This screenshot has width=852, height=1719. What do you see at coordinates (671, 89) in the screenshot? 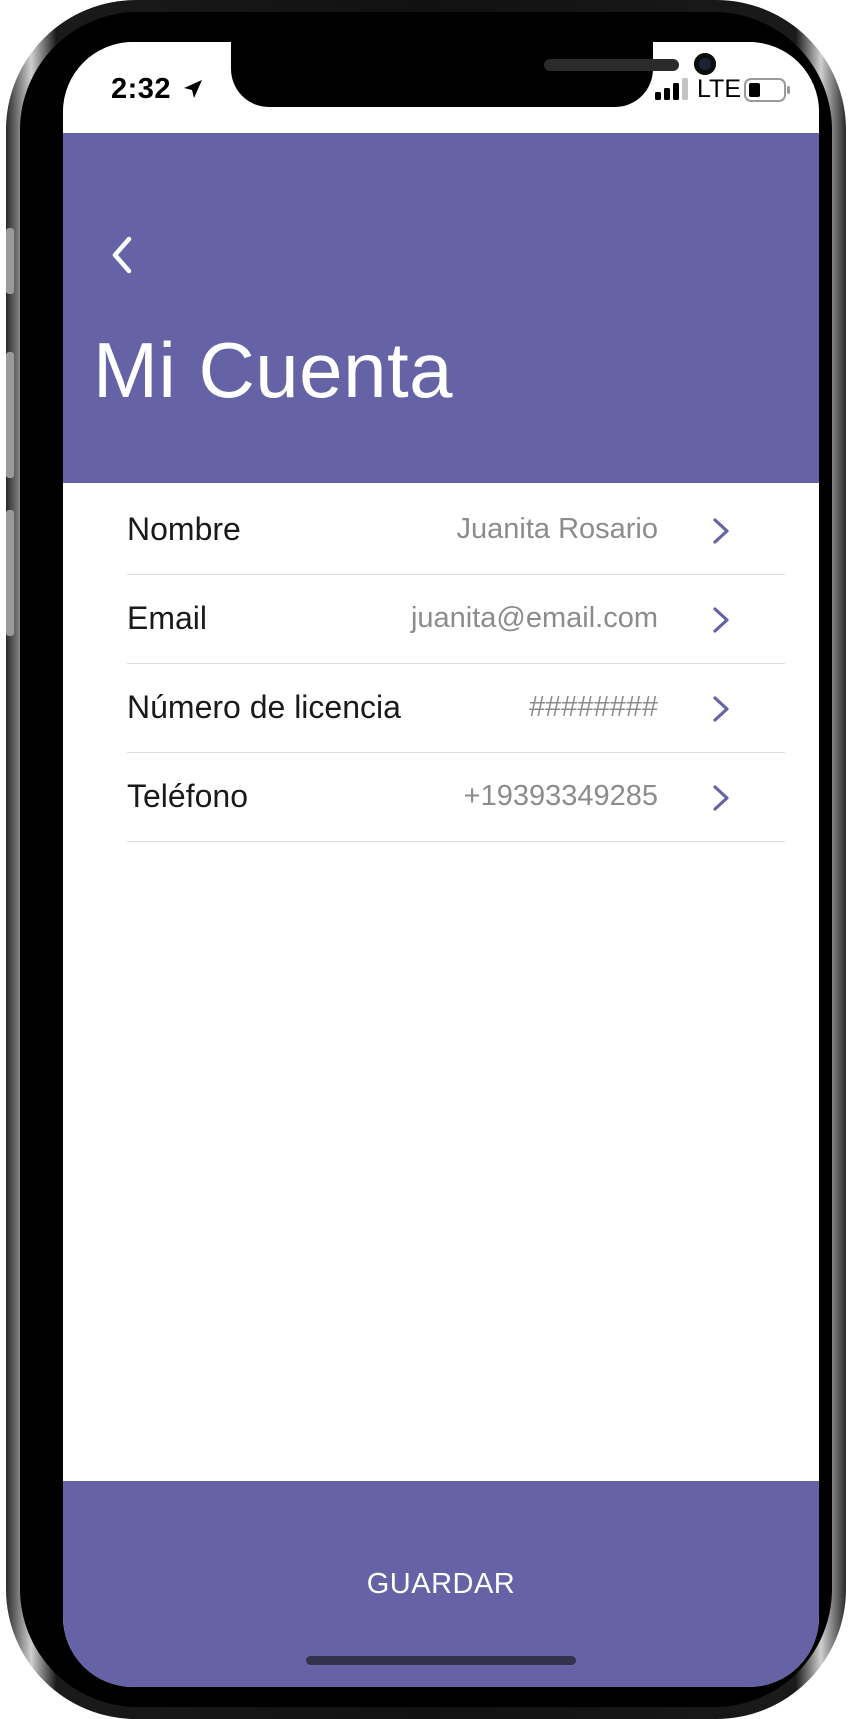
I see `signal-bars-icon` at bounding box center [671, 89].